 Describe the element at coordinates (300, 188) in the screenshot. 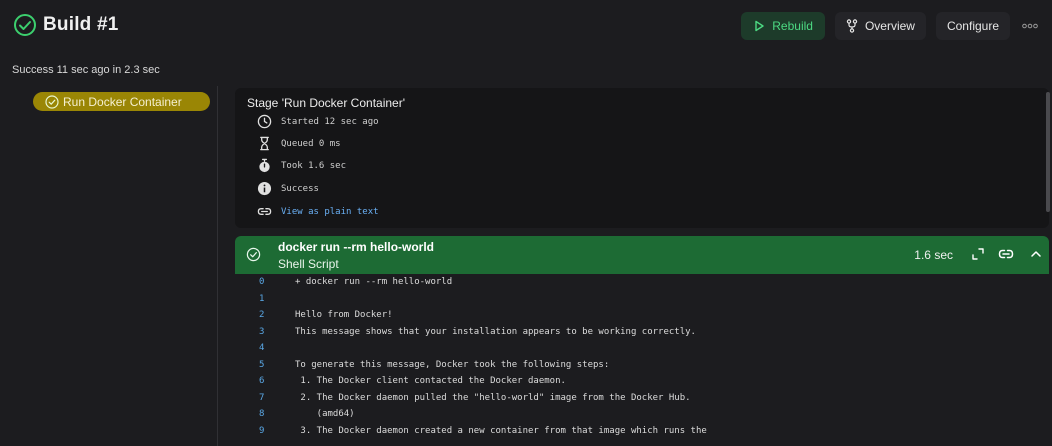

I see `stage-status-text: Success` at that location.